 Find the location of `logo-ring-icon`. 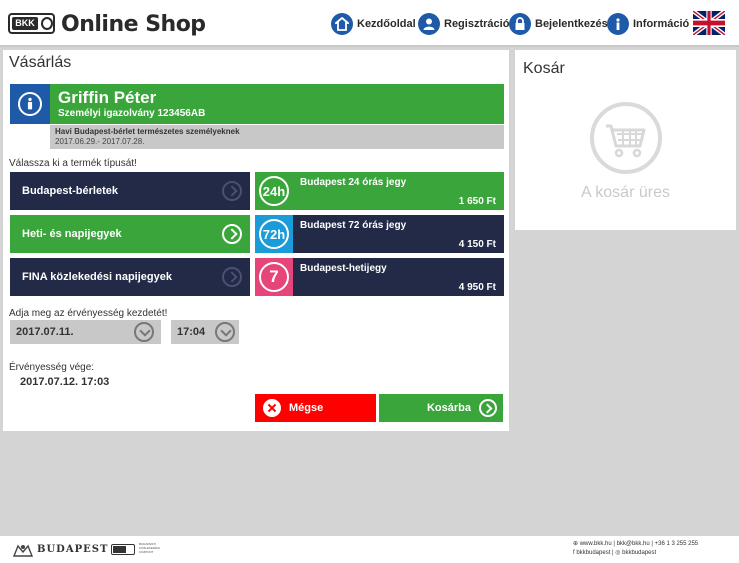

logo-ring-icon is located at coordinates (47, 23).